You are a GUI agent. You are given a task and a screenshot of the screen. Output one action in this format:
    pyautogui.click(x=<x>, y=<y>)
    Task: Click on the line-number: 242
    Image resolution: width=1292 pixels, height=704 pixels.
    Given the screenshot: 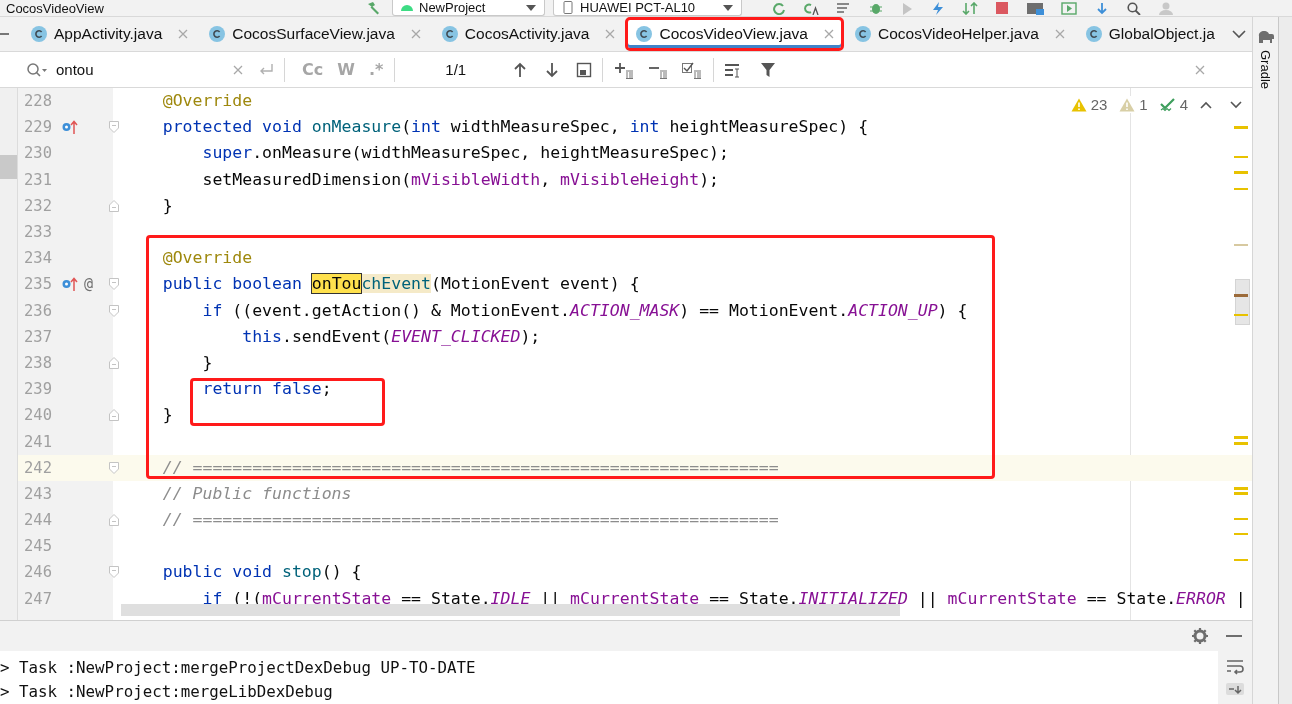 What is the action you would take?
    pyautogui.click(x=38, y=467)
    